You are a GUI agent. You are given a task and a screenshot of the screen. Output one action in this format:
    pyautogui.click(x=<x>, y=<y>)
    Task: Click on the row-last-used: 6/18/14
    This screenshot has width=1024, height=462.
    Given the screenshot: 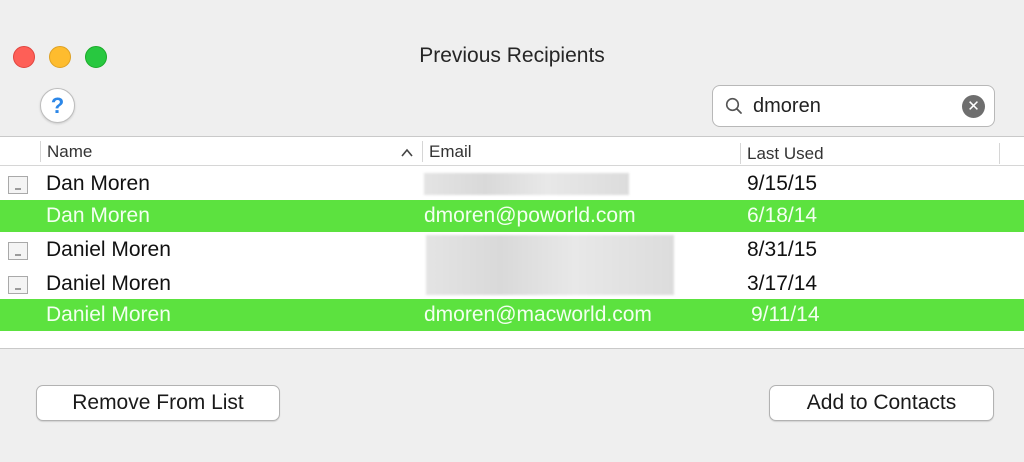 What is the action you would take?
    pyautogui.click(x=782, y=215)
    